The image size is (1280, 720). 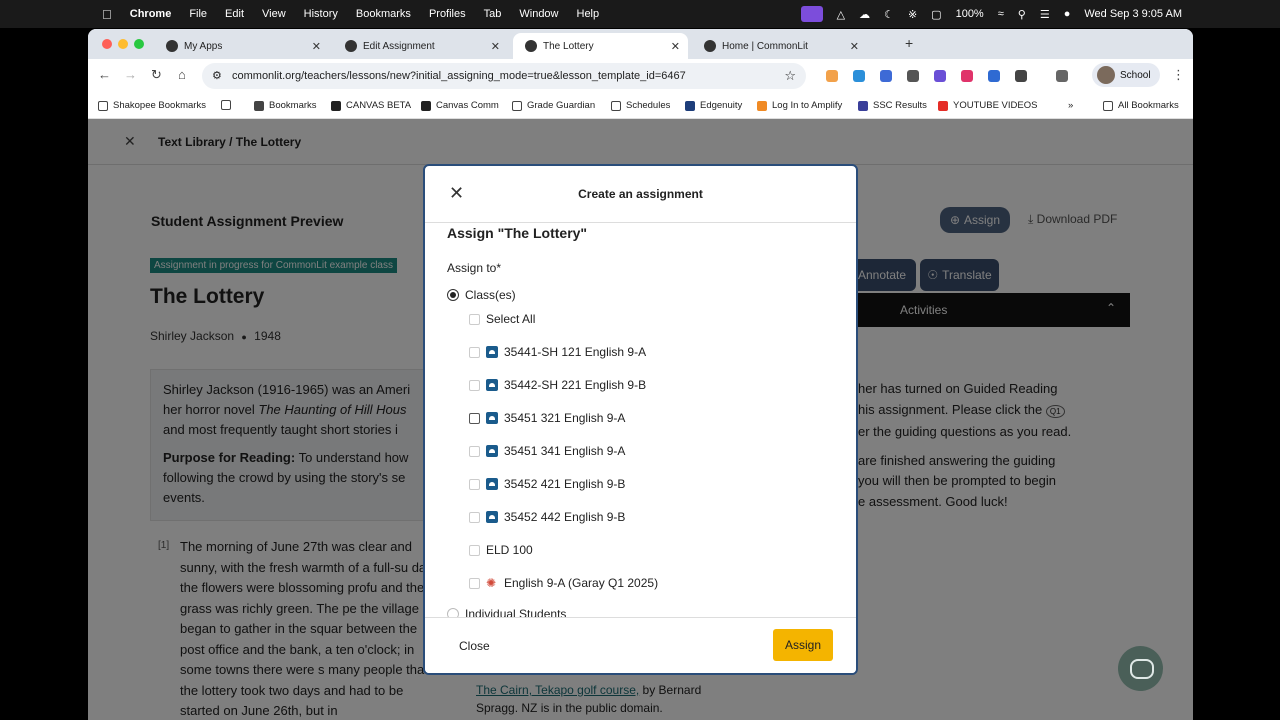 What do you see at coordinates (538, 14) in the screenshot?
I see `menu-window: Window` at bounding box center [538, 14].